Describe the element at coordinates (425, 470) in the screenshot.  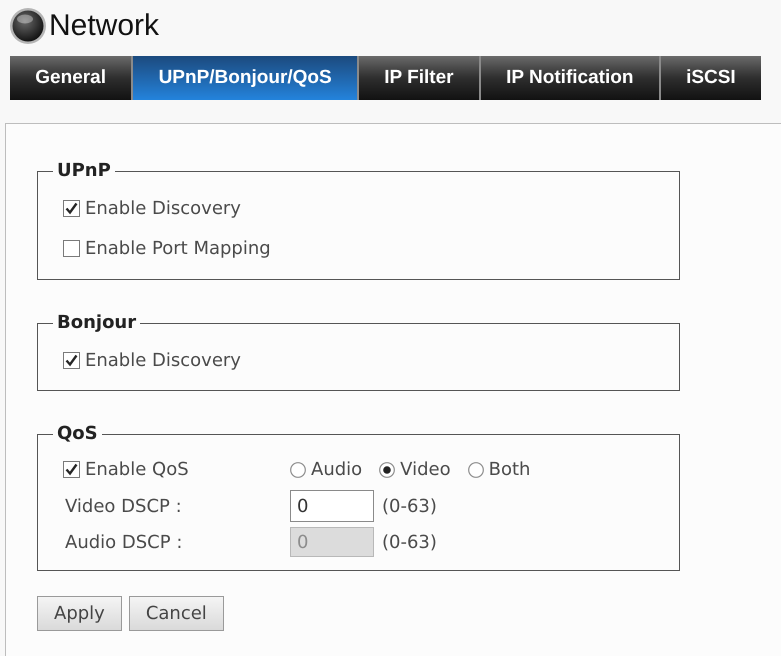
I see `radio-label: Video` at that location.